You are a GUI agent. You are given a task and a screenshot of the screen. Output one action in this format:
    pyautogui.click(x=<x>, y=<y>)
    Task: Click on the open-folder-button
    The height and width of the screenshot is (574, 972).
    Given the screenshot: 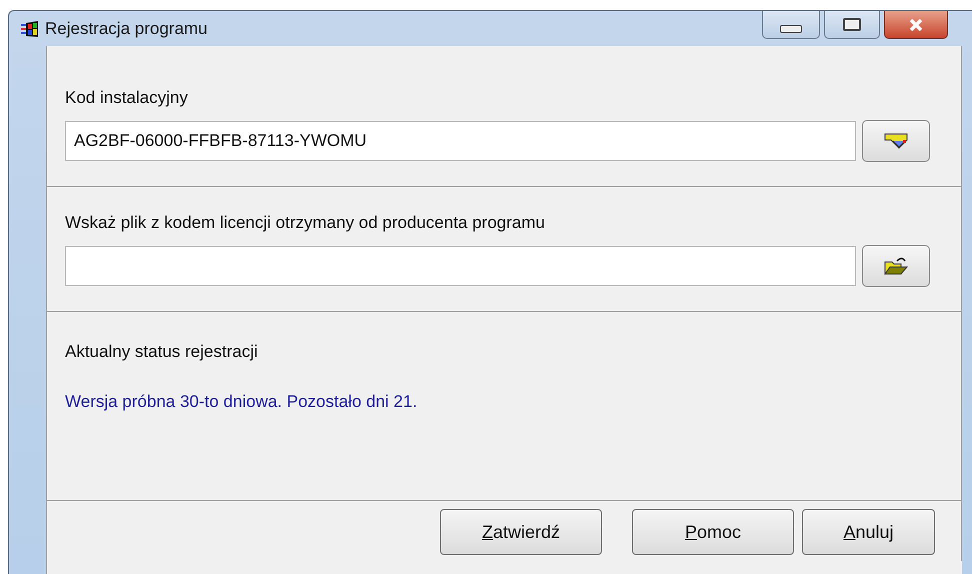 What is the action you would take?
    pyautogui.click(x=896, y=266)
    